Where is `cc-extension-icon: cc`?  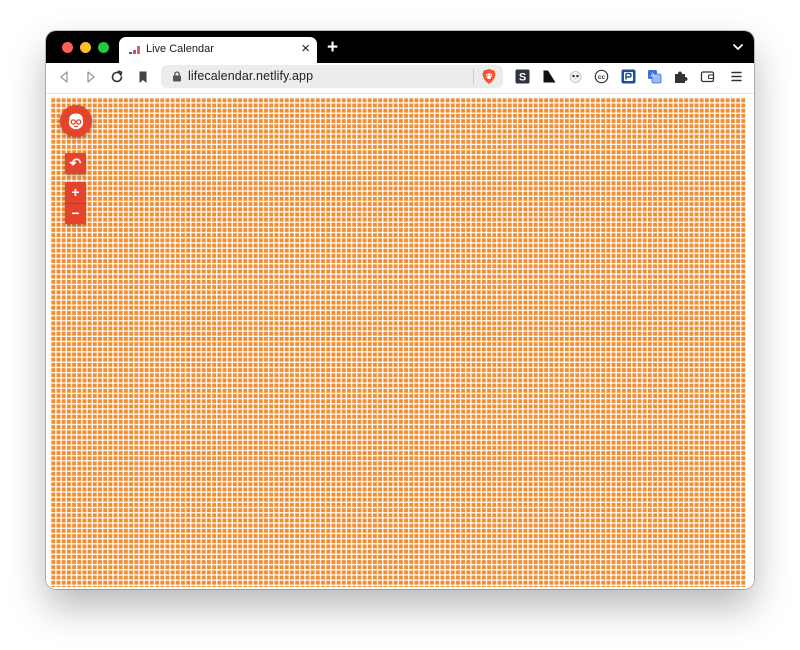
cc-extension-icon: cc is located at coordinates (601, 76).